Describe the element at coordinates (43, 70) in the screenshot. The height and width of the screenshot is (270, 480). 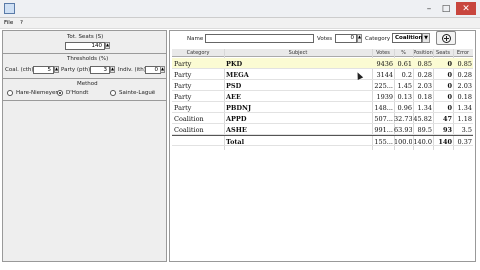
I see `coal-threshold-input: 5` at that location.